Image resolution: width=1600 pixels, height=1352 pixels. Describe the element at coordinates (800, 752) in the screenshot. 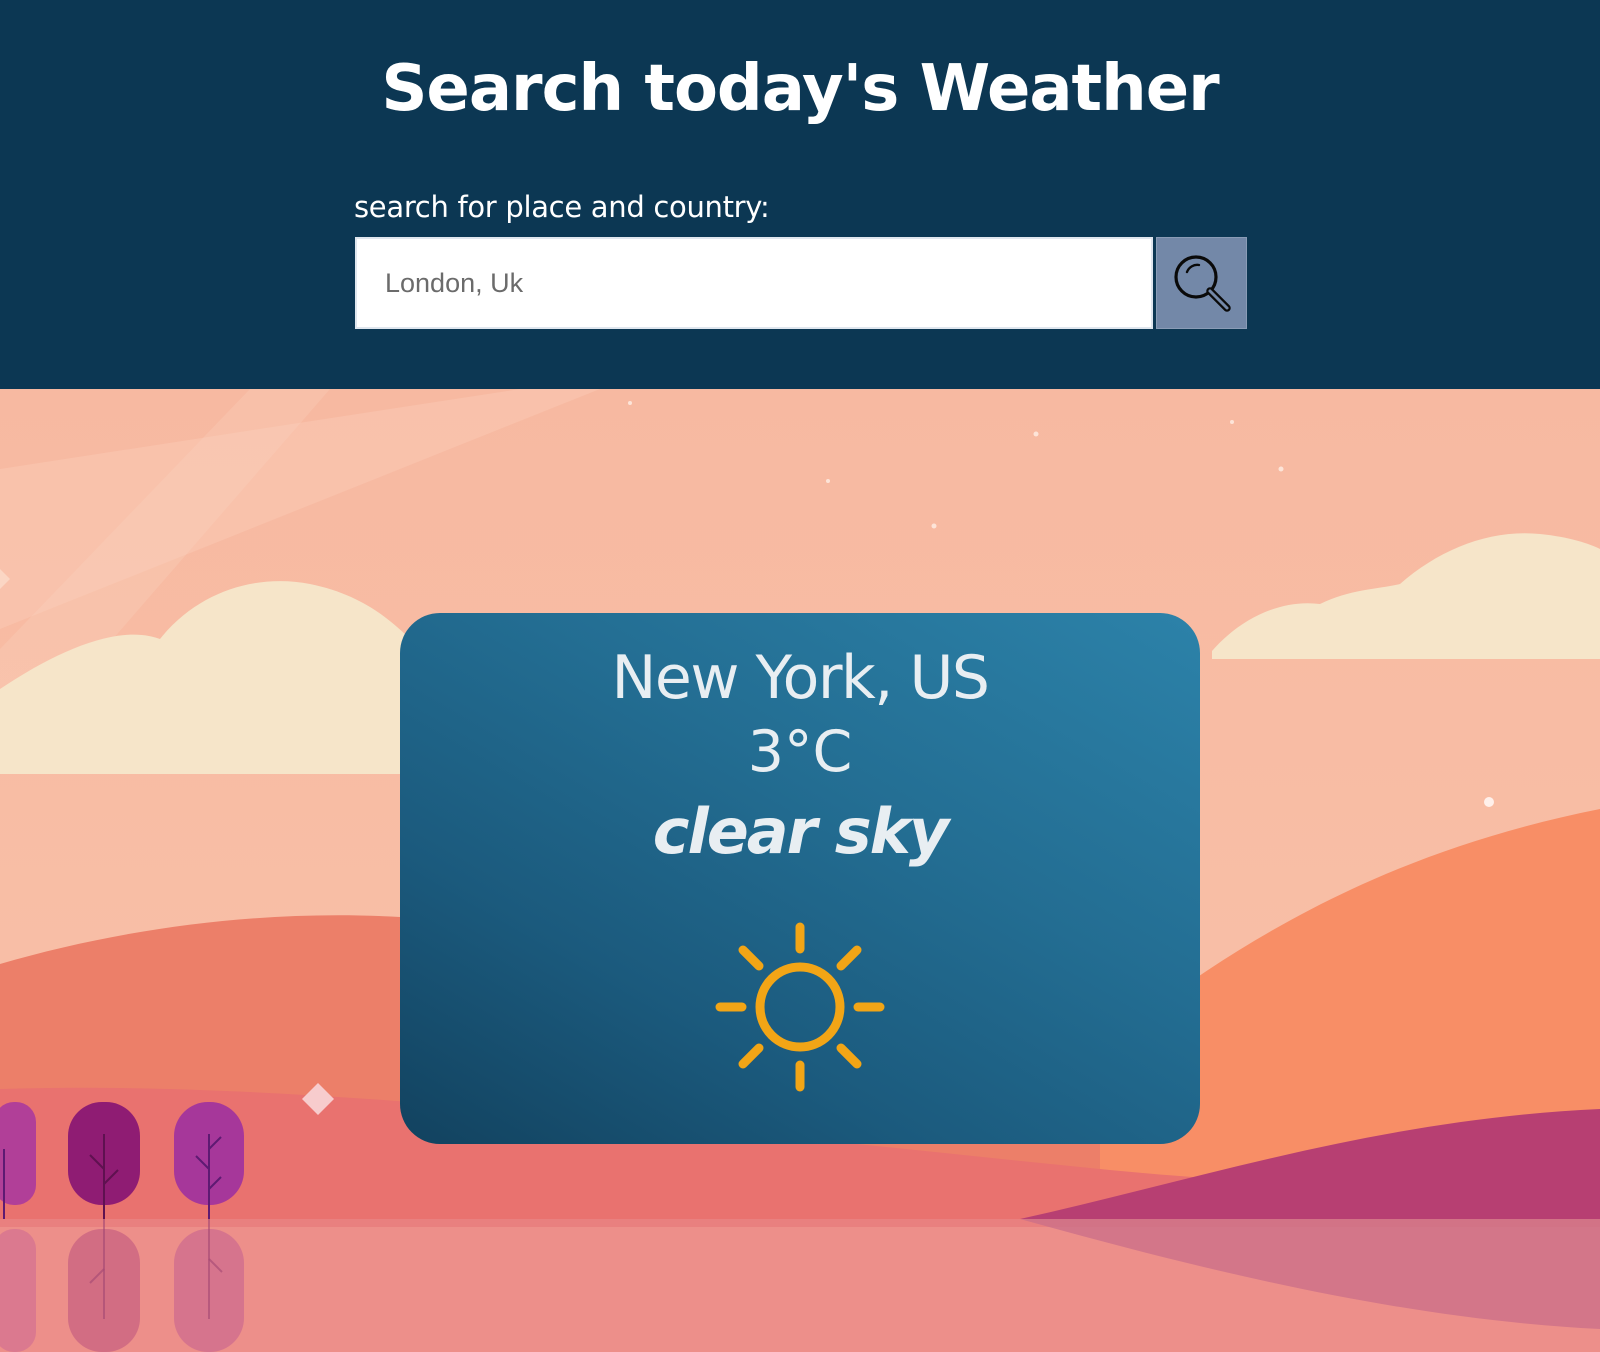

I see `temperature: 3°C` at that location.